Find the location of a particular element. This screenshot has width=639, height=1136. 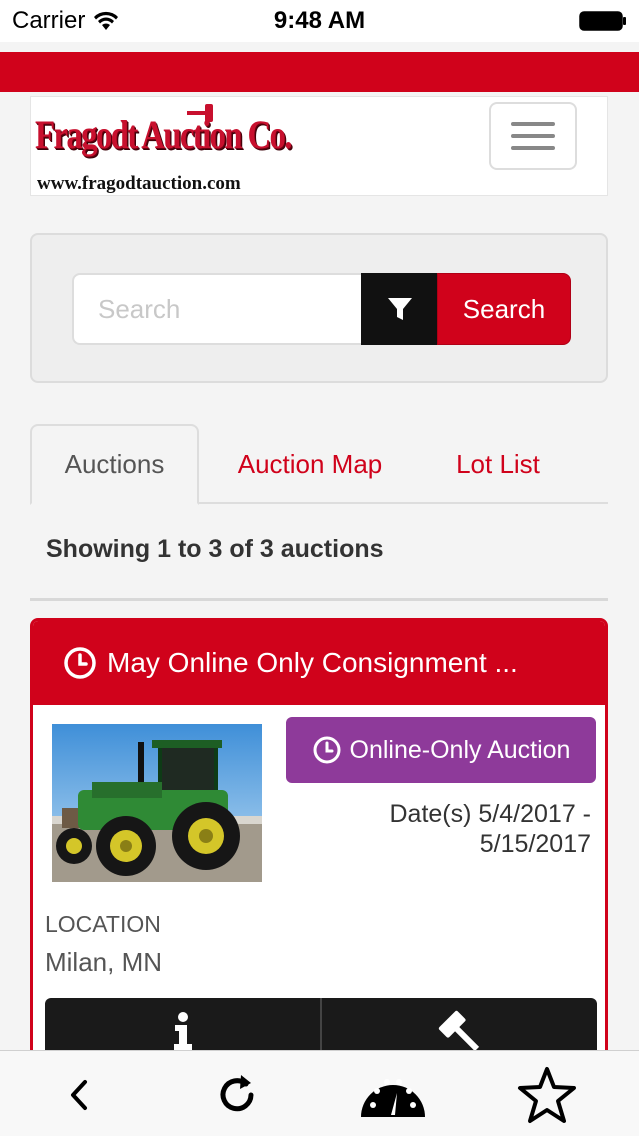

gavel-icon is located at coordinates (458, 1031).